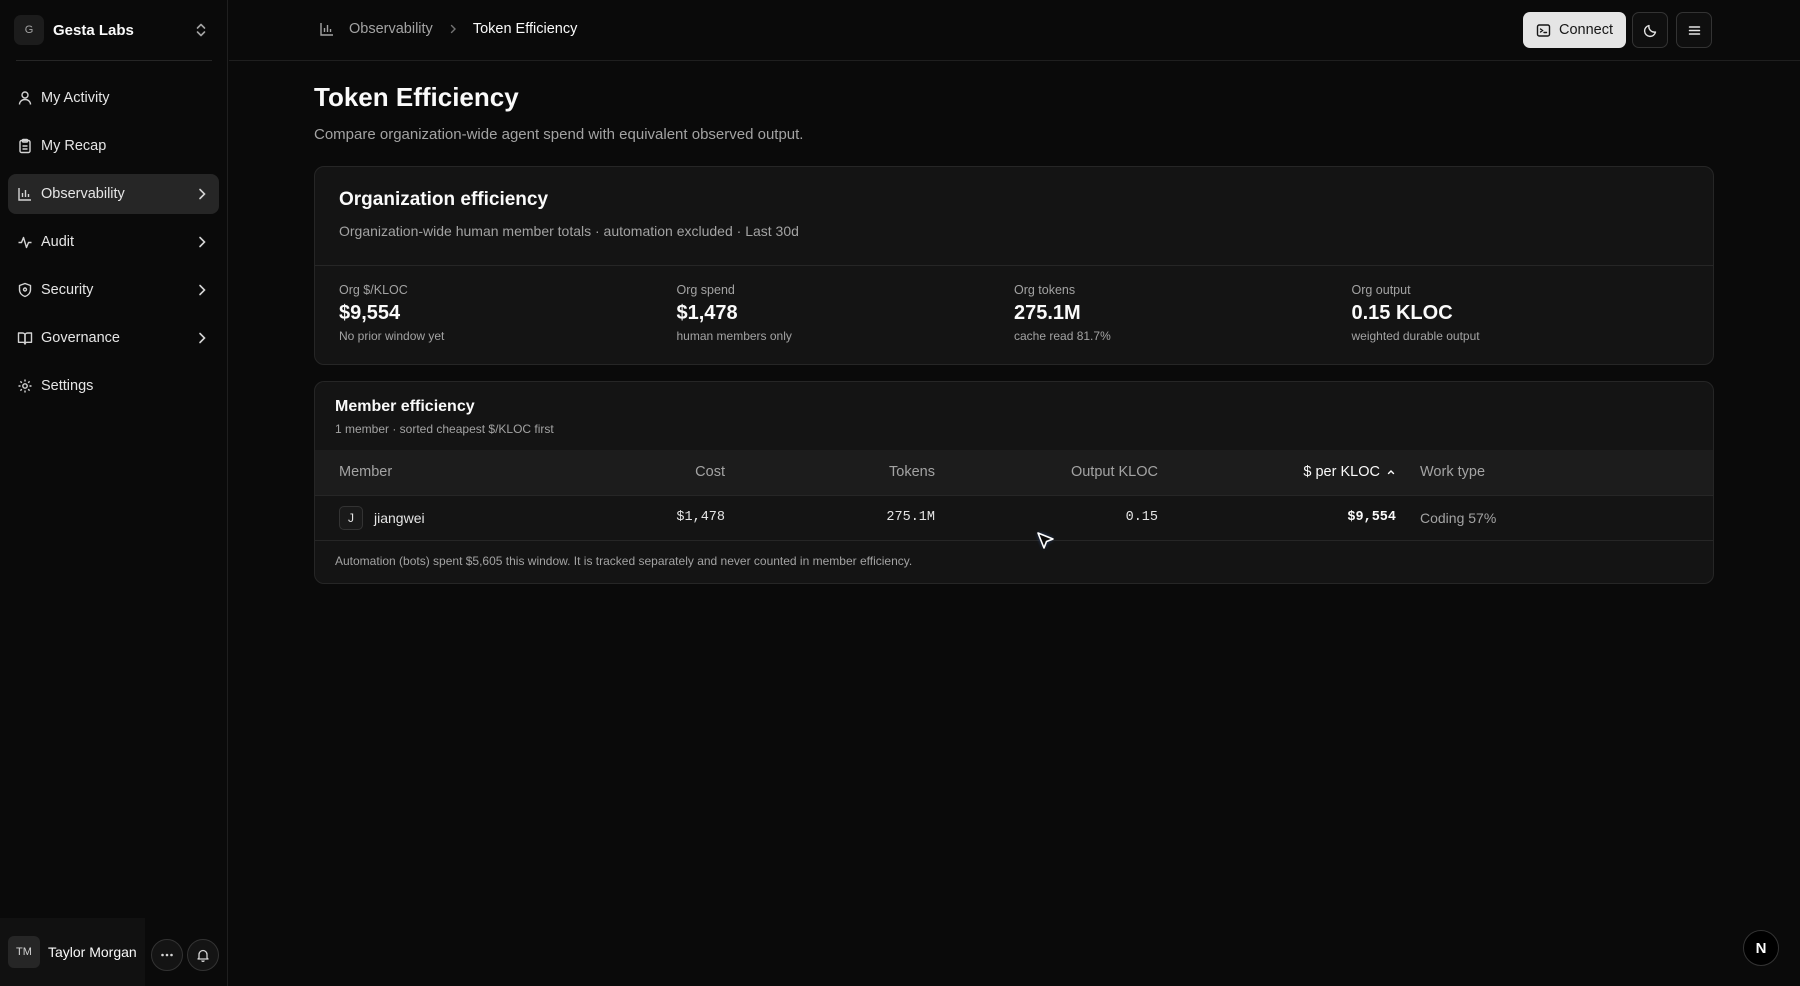  I want to click on stat-label: Org tokens, so click(1045, 290).